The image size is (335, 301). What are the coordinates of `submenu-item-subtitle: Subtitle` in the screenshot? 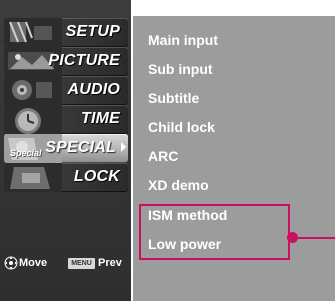 It's located at (173, 98).